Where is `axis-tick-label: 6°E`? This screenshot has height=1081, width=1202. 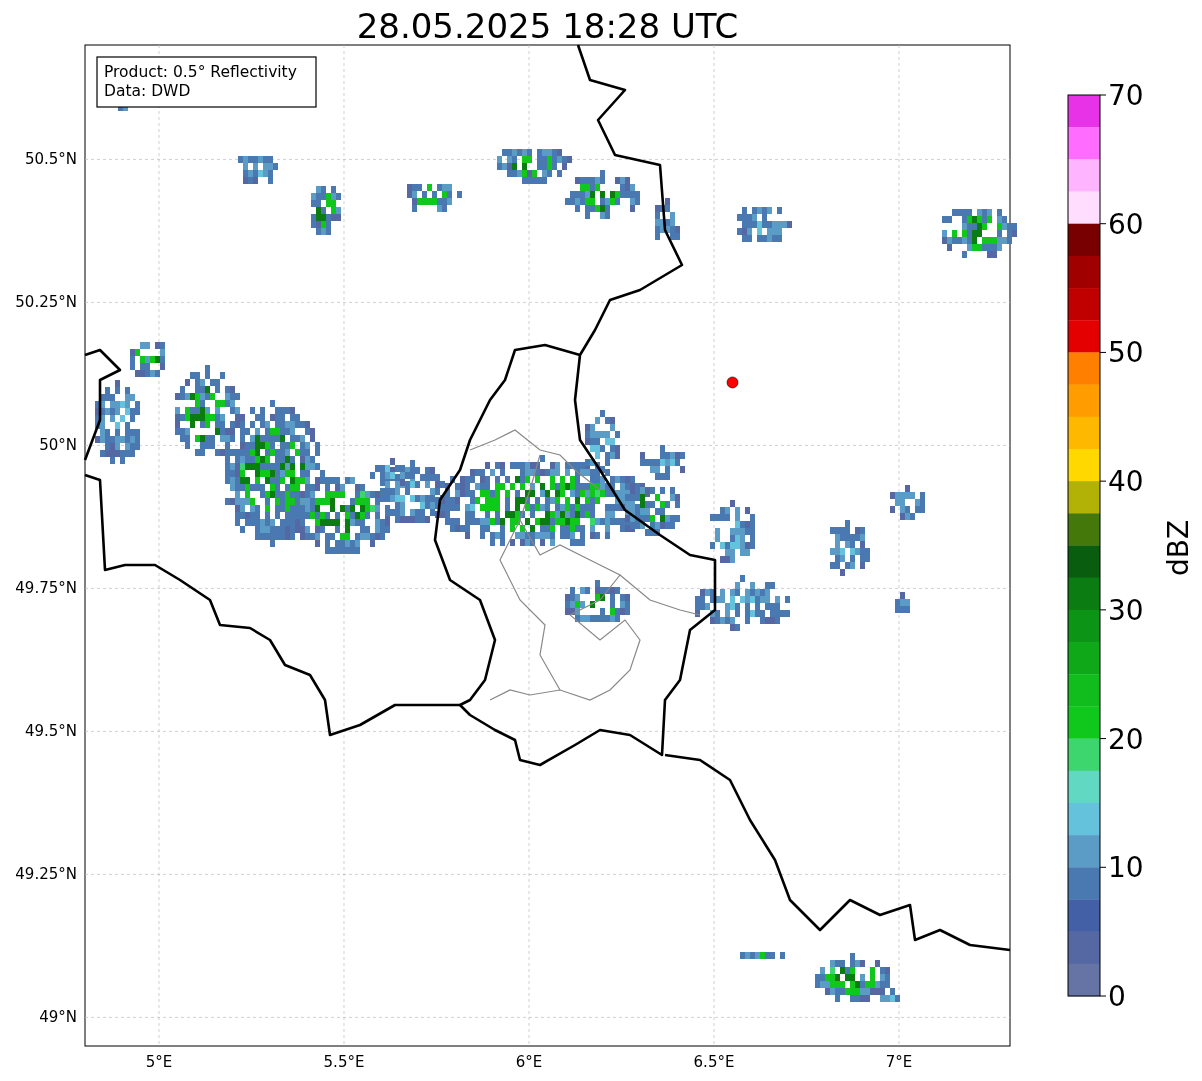
axis-tick-label: 6°E is located at coordinates (529, 1062).